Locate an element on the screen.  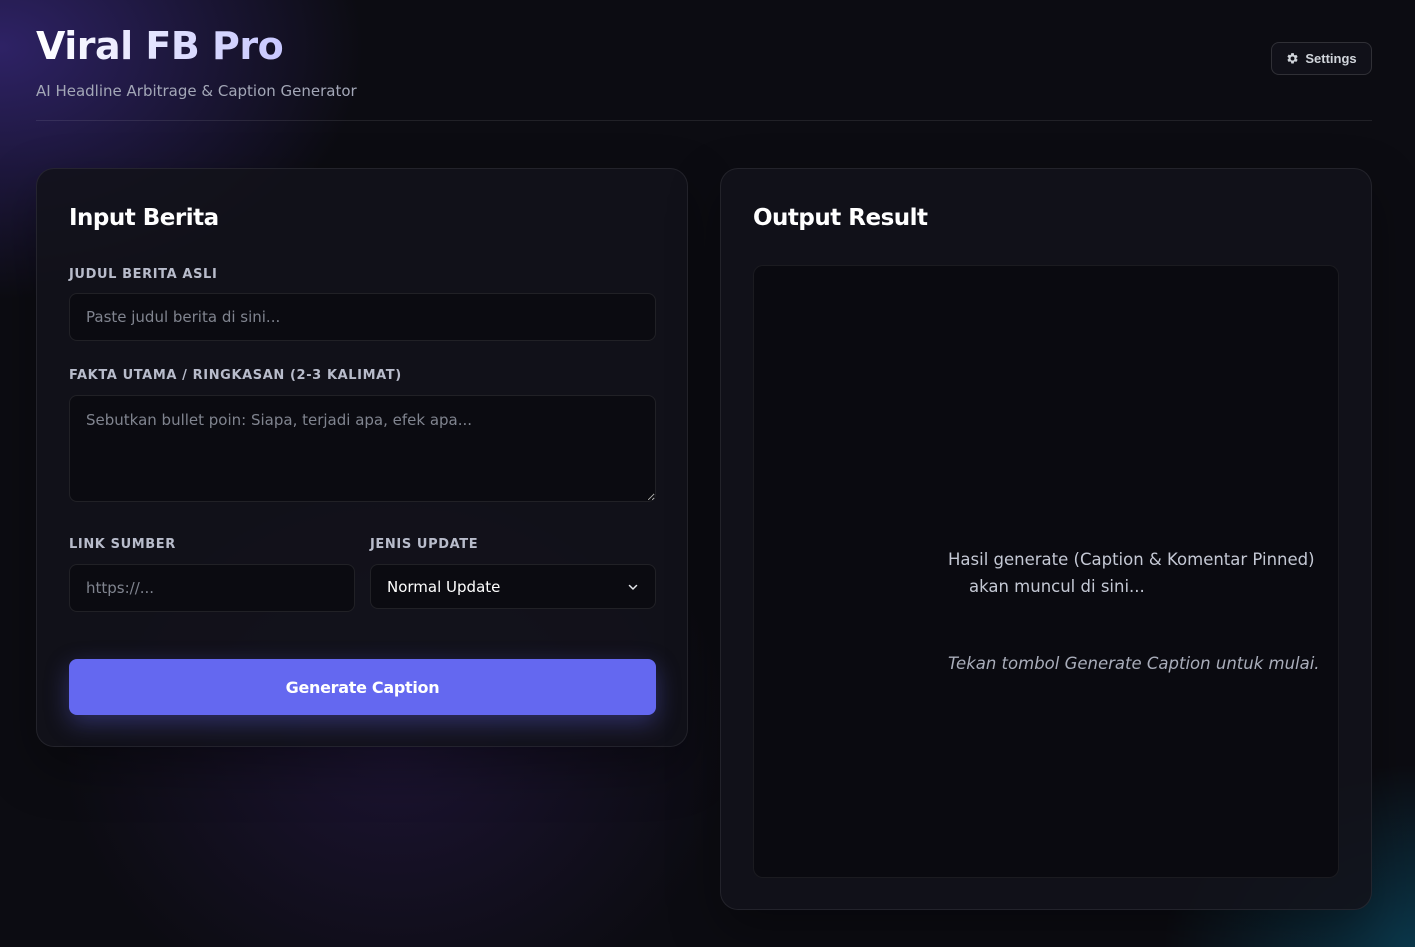
settings-label: Settings is located at coordinates (1331, 58).